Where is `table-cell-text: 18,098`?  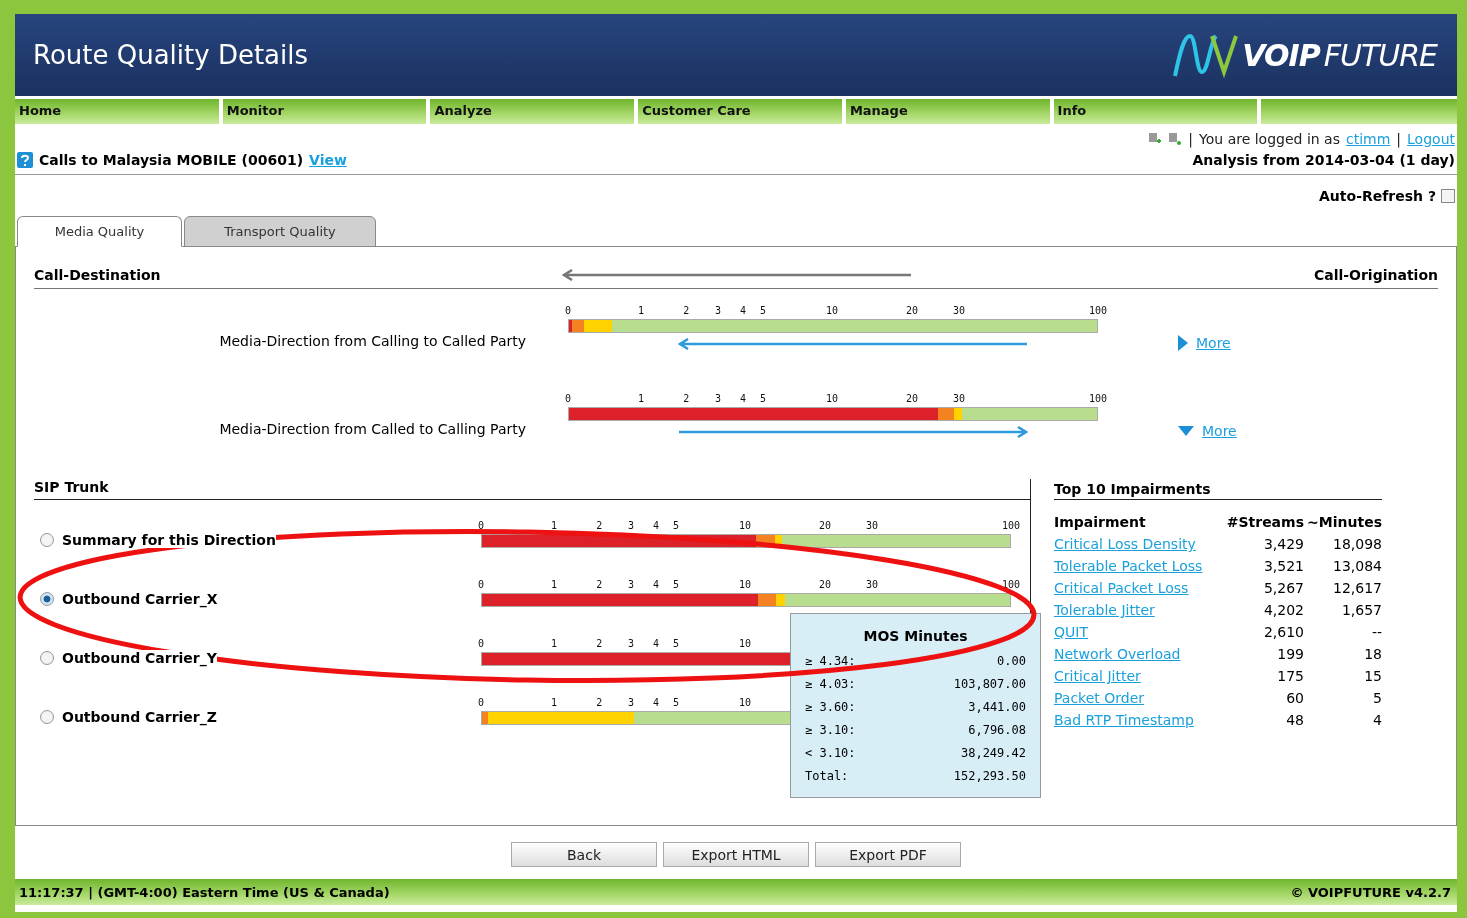 table-cell-text: 18,098 is located at coordinates (1357, 544).